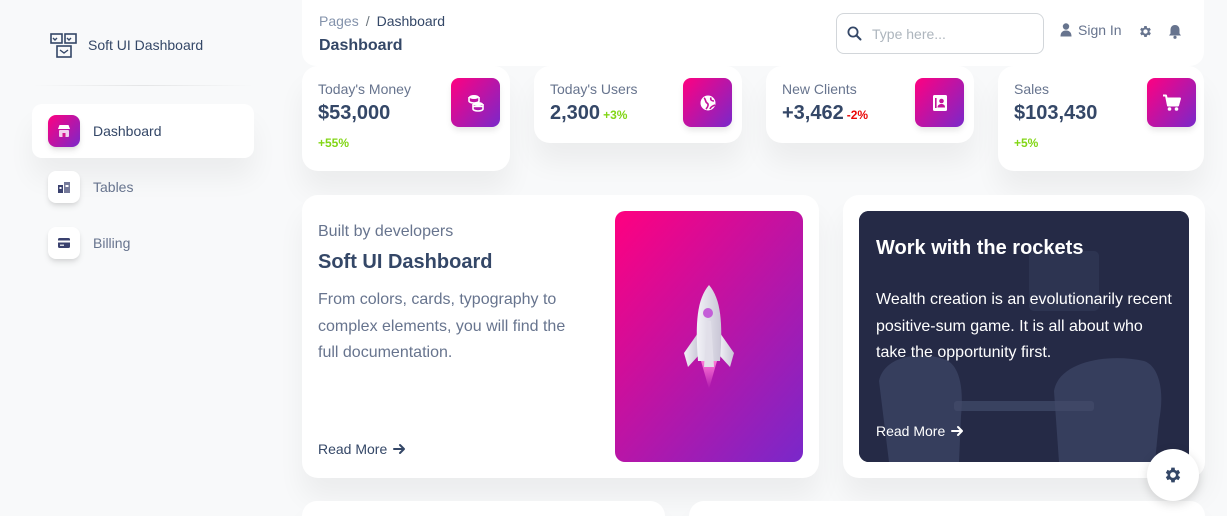  Describe the element at coordinates (64, 131) in the screenshot. I see `shop-icon` at that location.